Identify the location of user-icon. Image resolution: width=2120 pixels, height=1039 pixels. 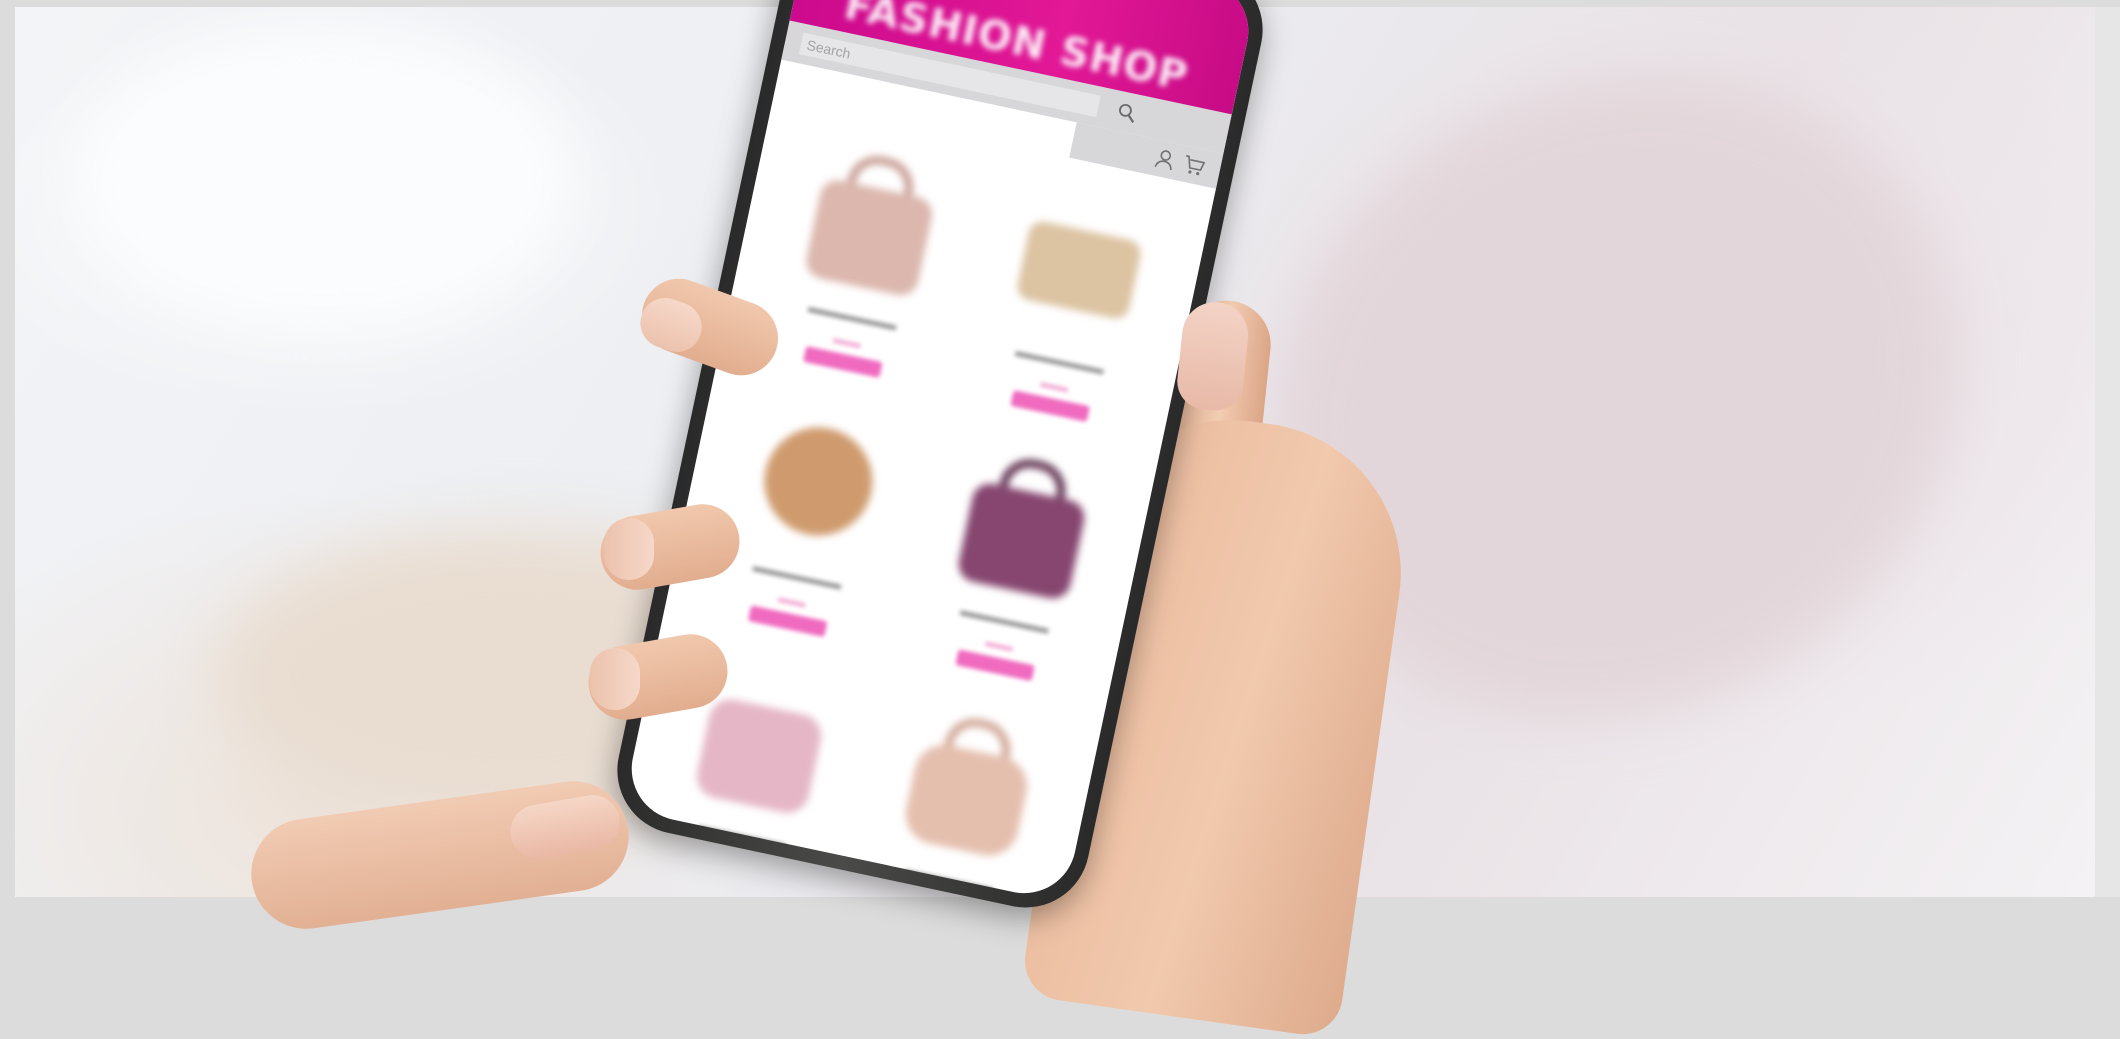
(1165, 159).